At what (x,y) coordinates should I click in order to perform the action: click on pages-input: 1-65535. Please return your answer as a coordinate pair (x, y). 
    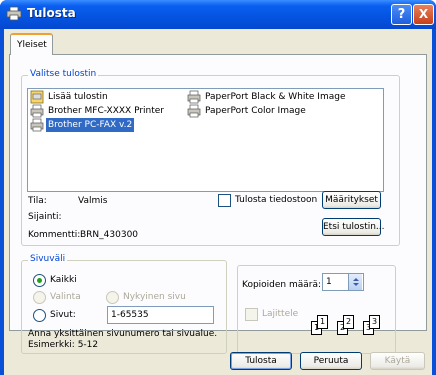
    Looking at the image, I should click on (160, 315).